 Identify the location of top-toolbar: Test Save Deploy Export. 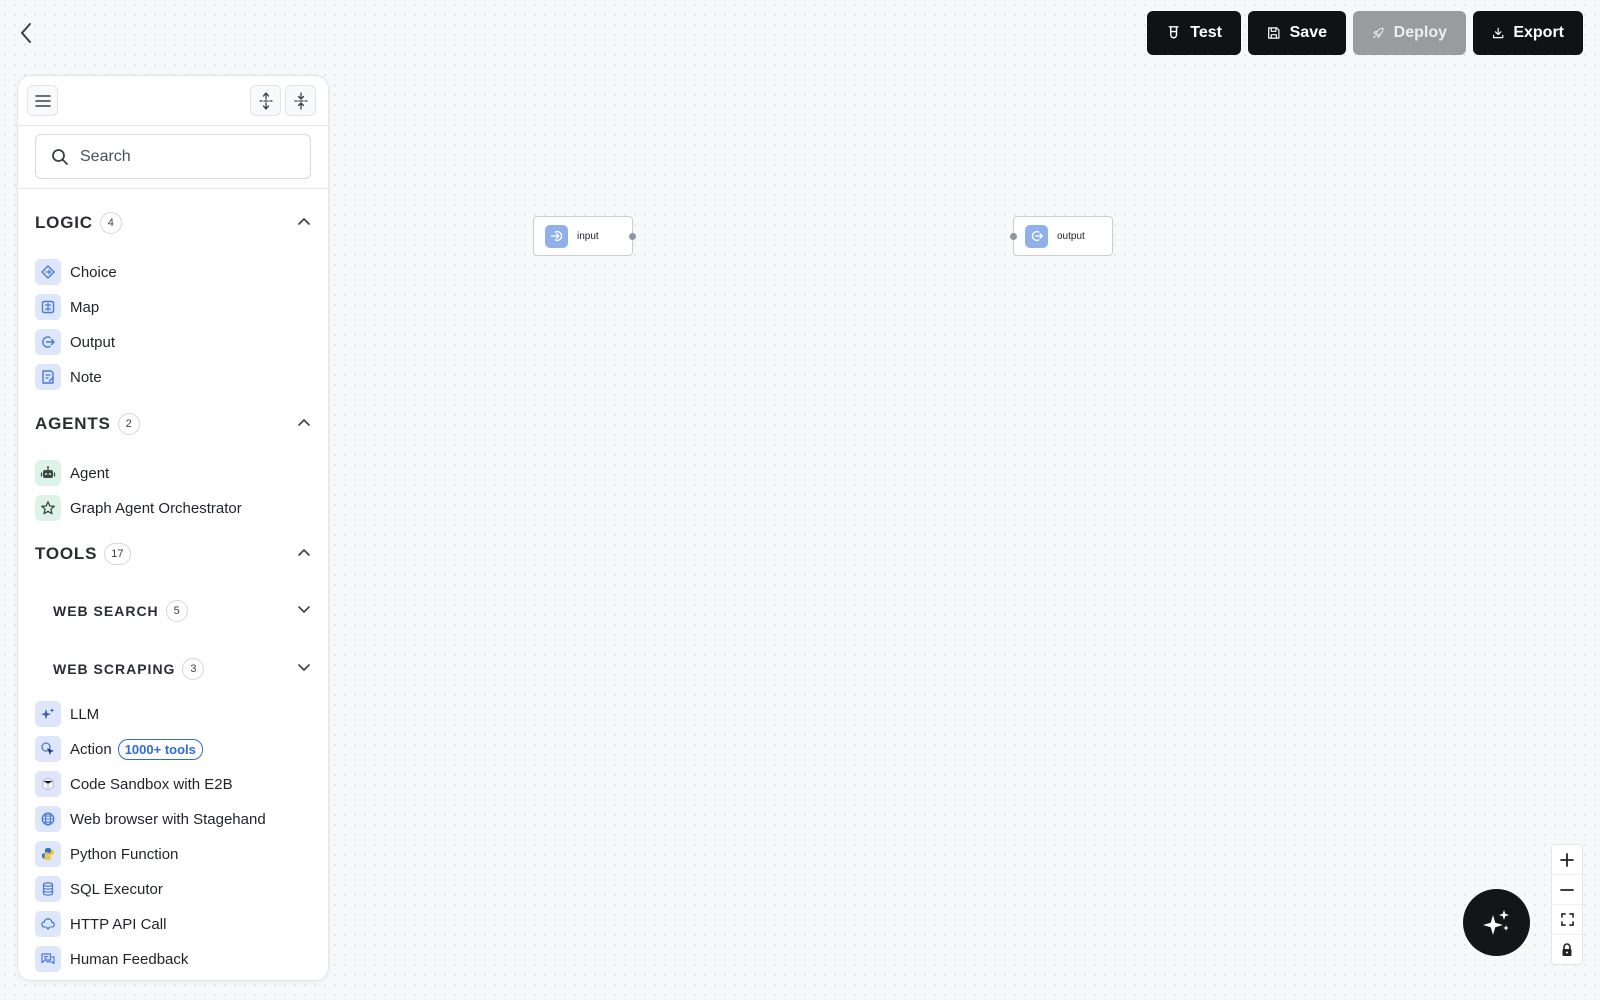
(1365, 33).